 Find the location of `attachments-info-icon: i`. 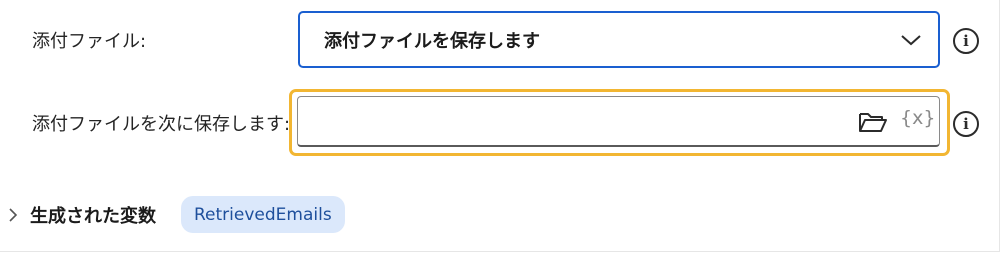

attachments-info-icon: i is located at coordinates (966, 41).